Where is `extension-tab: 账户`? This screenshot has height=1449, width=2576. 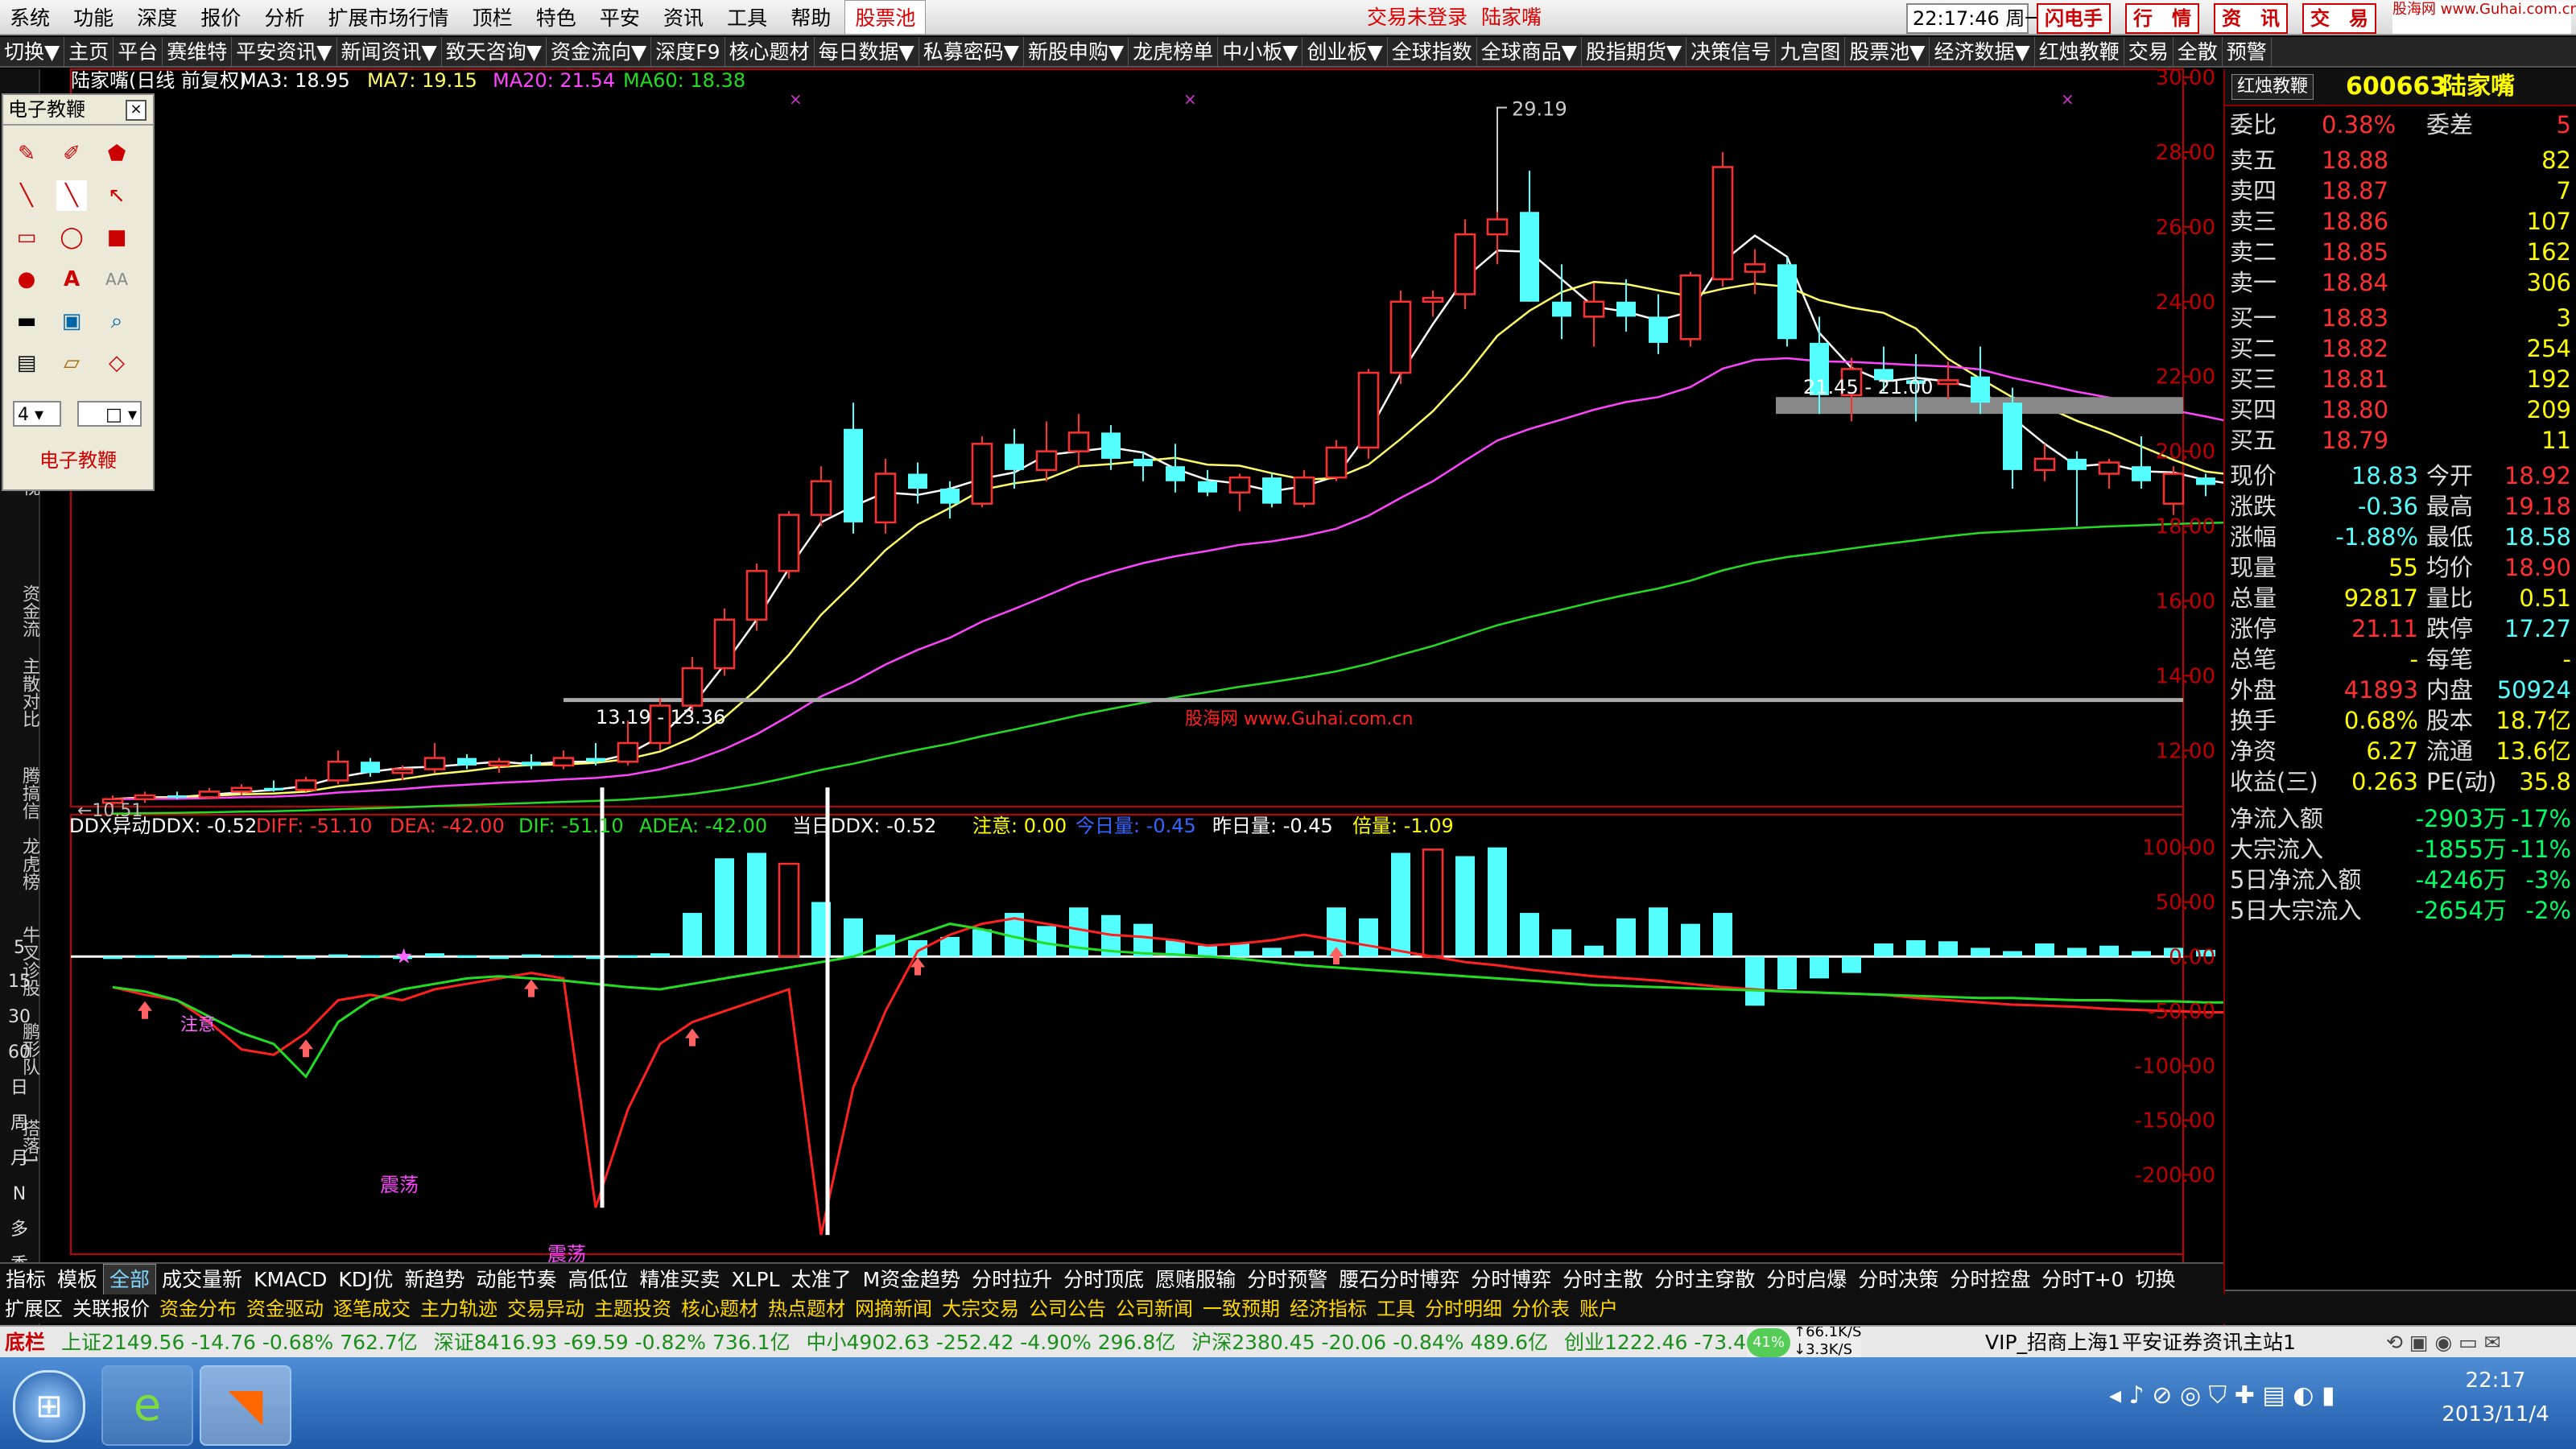
extension-tab: 账户 is located at coordinates (1599, 1308).